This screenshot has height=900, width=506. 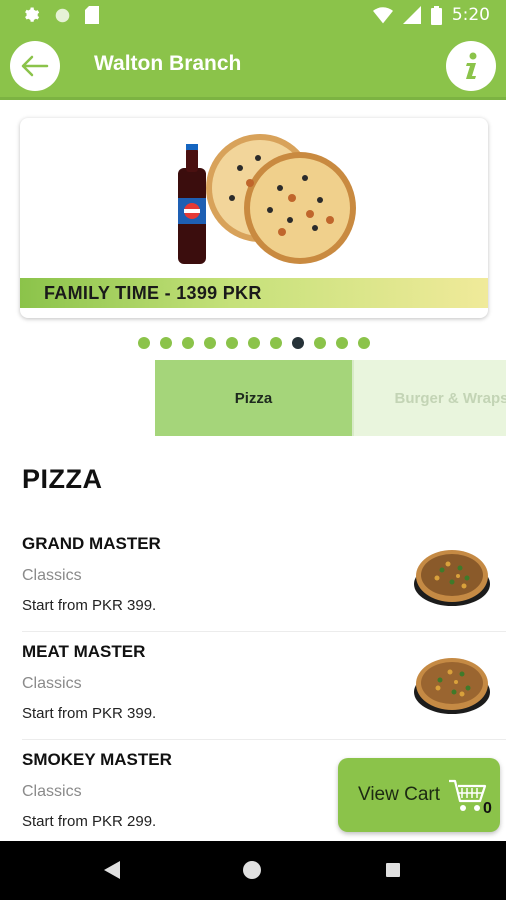 I want to click on tab-label: Burger & Wraps, so click(x=450, y=398).